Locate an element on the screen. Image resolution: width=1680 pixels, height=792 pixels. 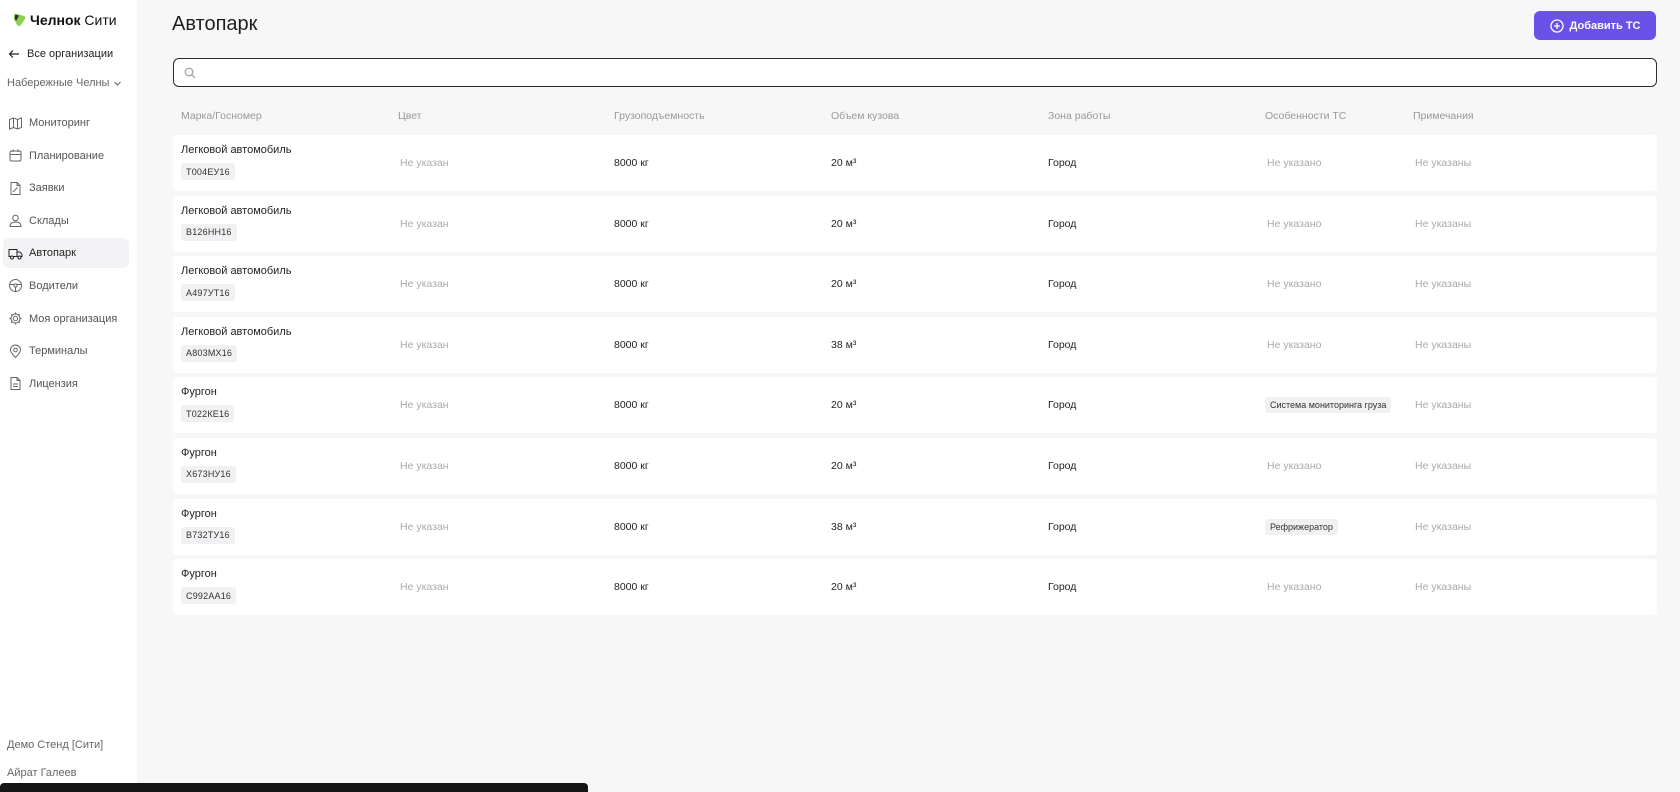
vehicle-features: Система мониторинга груза is located at coordinates (1328, 405).